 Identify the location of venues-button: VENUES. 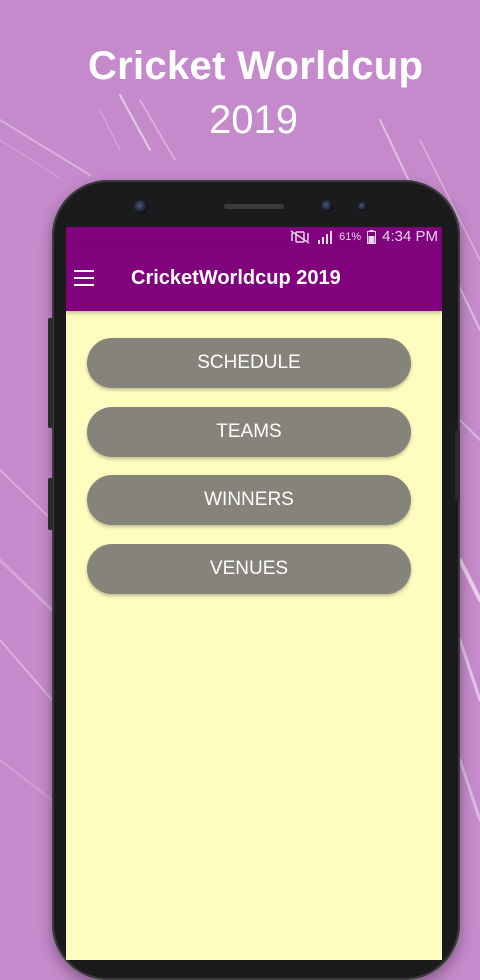
(249, 569).